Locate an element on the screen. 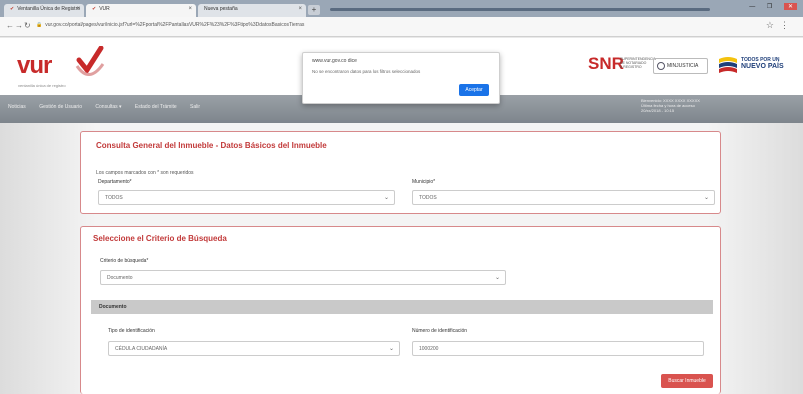 Image resolution: width=803 pixels, height=394 pixels. reload-icon: ↻ is located at coordinates (27, 25).